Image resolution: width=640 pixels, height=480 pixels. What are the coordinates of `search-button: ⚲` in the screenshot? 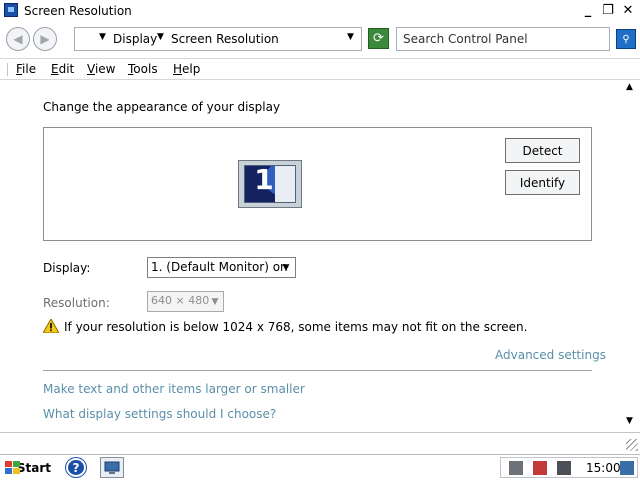 It's located at (626, 39).